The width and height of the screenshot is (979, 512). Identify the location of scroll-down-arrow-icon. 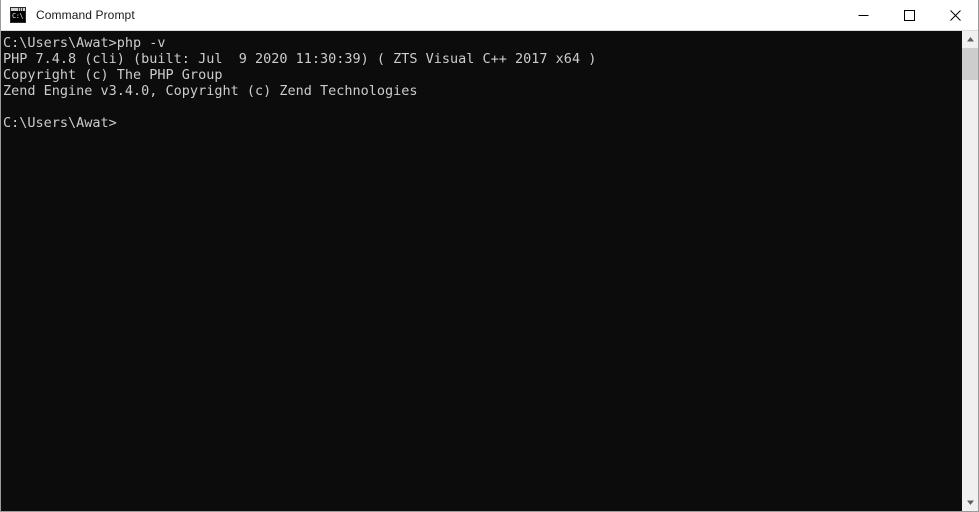
(970, 502).